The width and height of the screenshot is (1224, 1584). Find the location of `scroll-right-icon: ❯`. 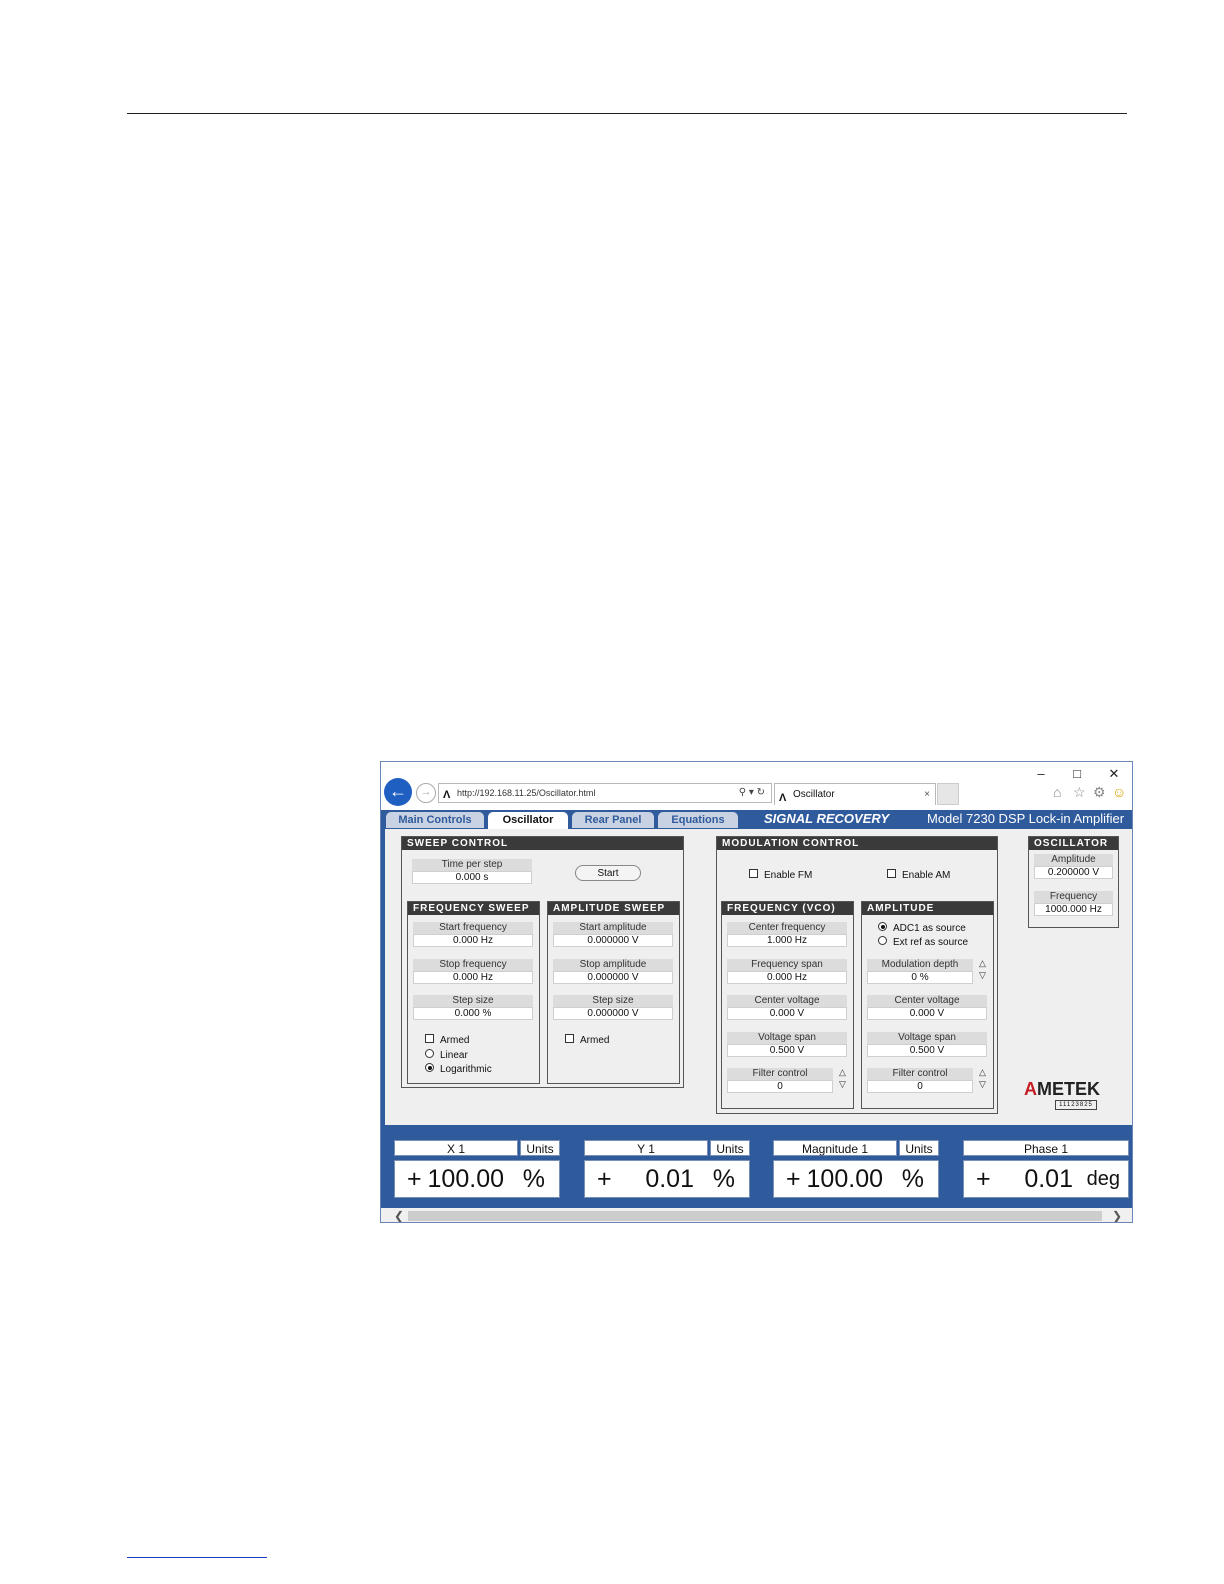

scroll-right-icon: ❯ is located at coordinates (1117, 1215).